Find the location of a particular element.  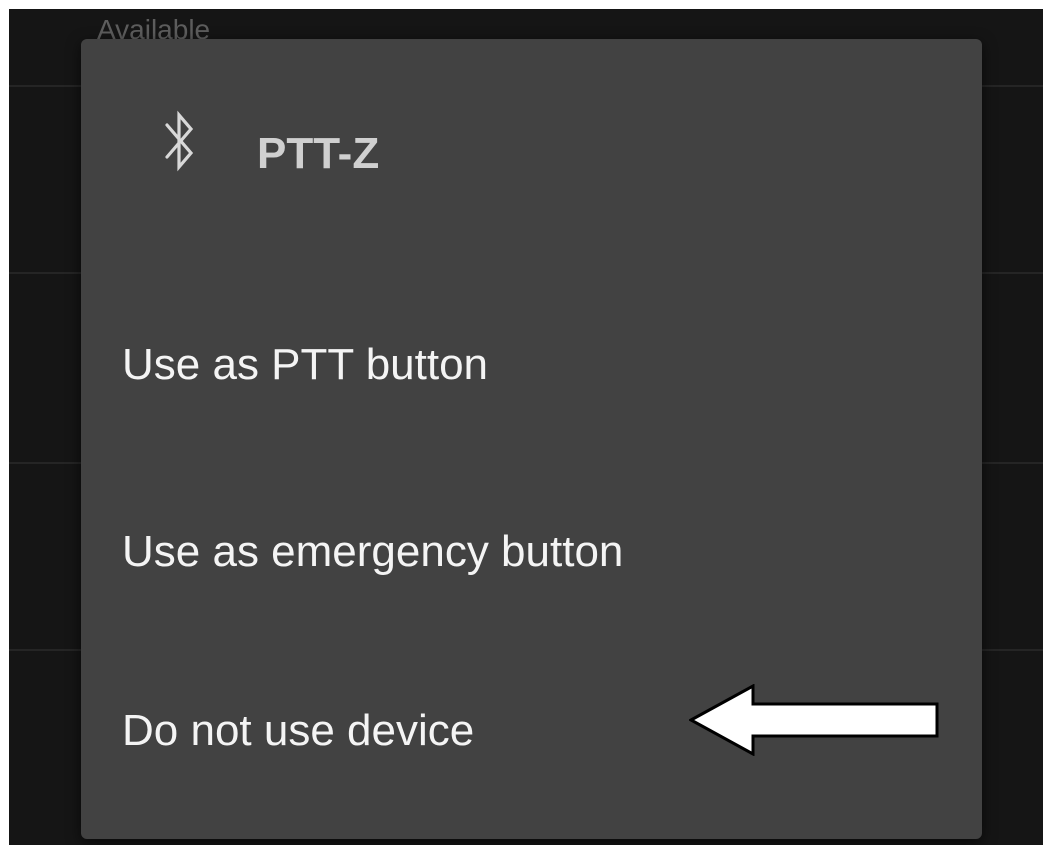

dialog-title: PTT-Z is located at coordinates (318, 153).